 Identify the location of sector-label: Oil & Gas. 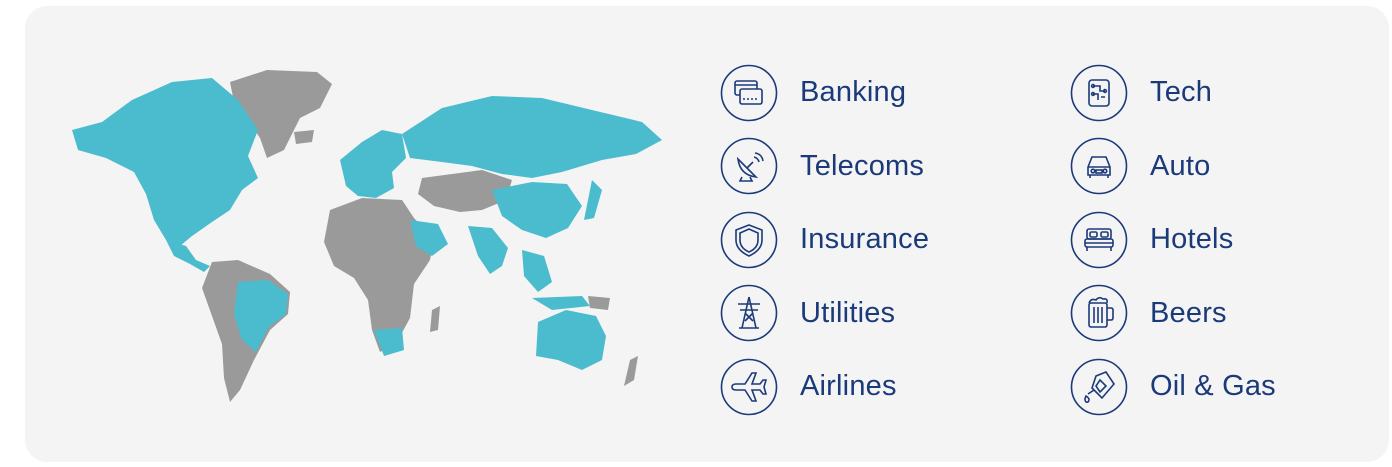
(1213, 386).